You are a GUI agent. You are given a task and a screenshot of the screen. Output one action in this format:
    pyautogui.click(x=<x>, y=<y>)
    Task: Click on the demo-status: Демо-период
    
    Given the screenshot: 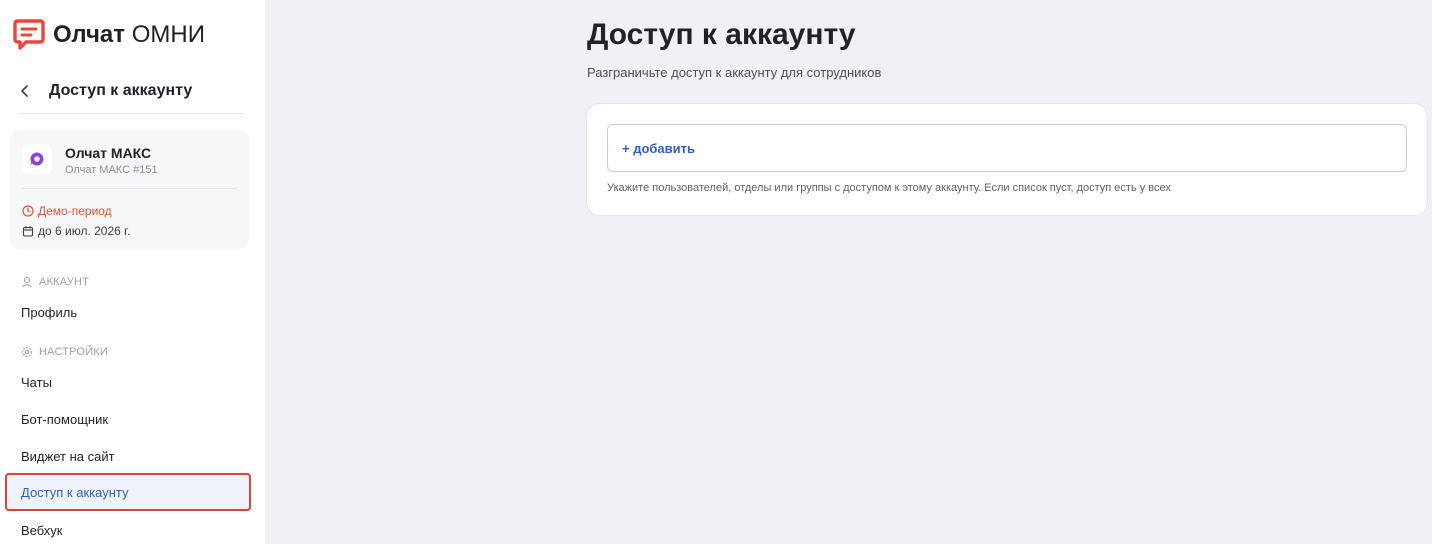 What is the action you would take?
    pyautogui.click(x=67, y=211)
    